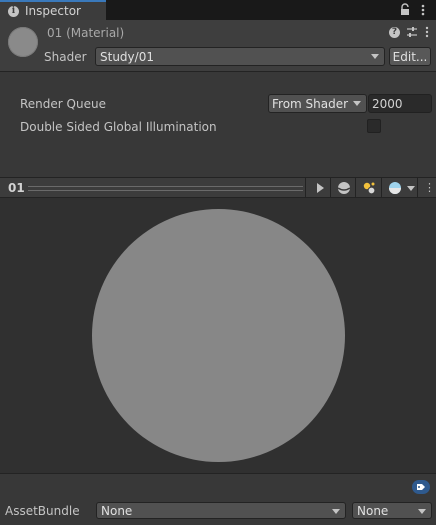 The image size is (436, 525). I want to click on assetbundle-variant-value: None, so click(373, 510).